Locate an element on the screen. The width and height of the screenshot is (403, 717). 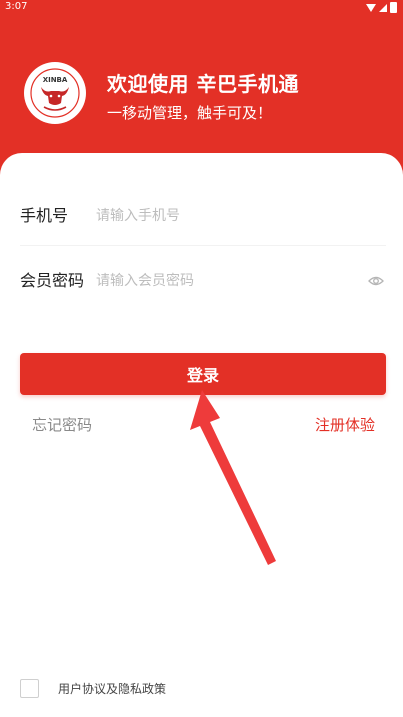
pointer-arrow-icon is located at coordinates (233, 477).